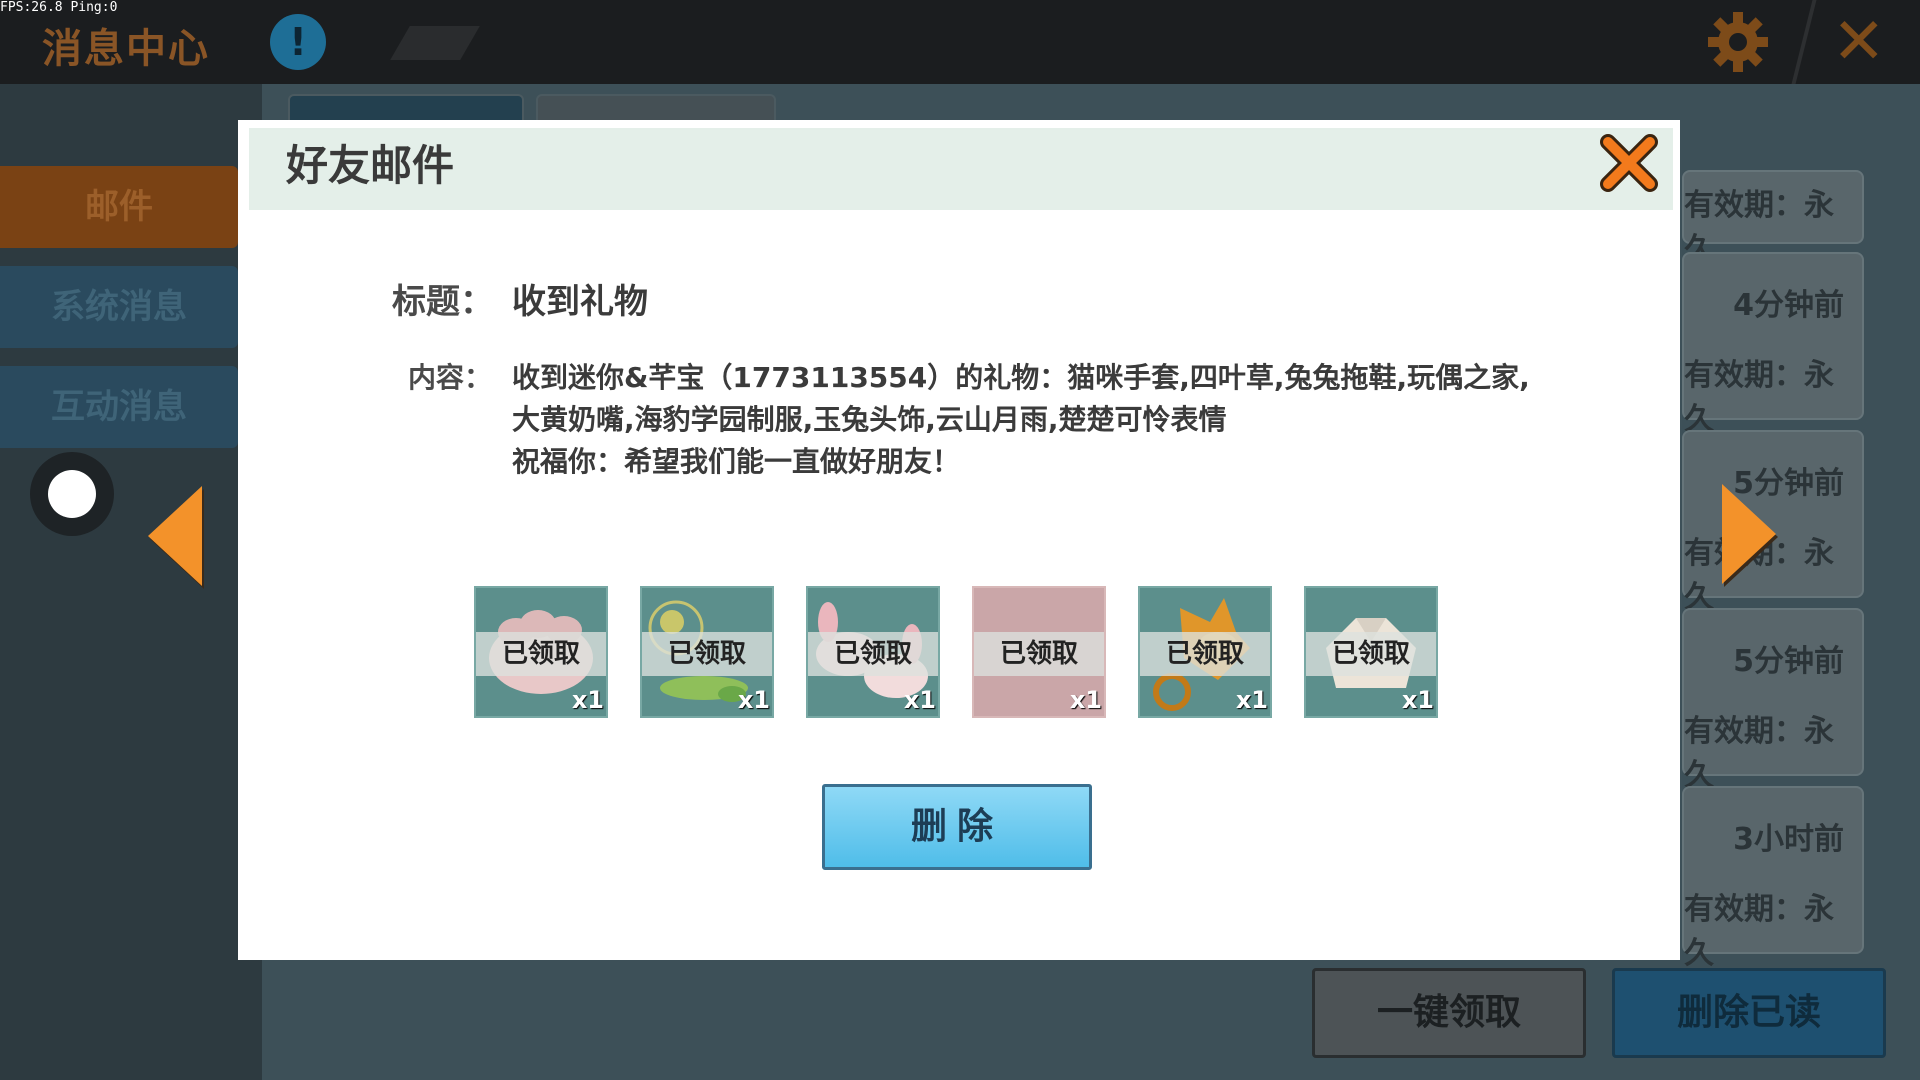  I want to click on sidebar-tab-interaction: 互动消息, so click(119, 407).